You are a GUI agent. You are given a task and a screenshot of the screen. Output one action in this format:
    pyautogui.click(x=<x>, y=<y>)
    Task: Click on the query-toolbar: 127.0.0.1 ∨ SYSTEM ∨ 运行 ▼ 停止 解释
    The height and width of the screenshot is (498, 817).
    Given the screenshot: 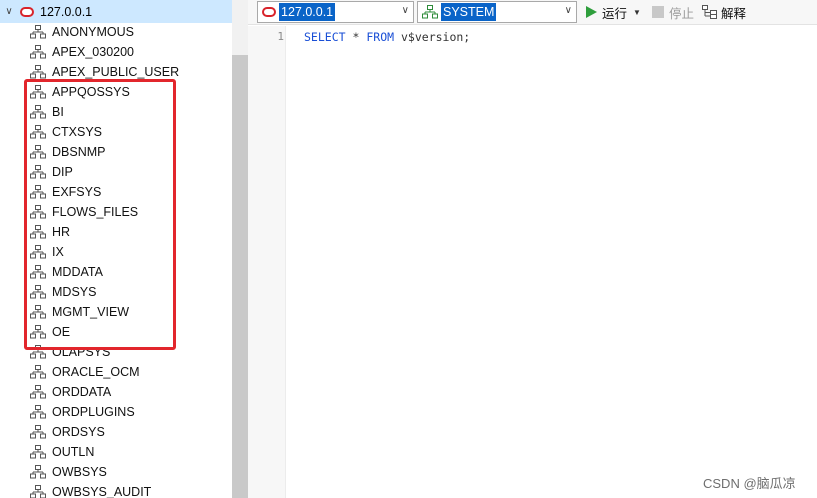 What is the action you would take?
    pyautogui.click(x=532, y=12)
    